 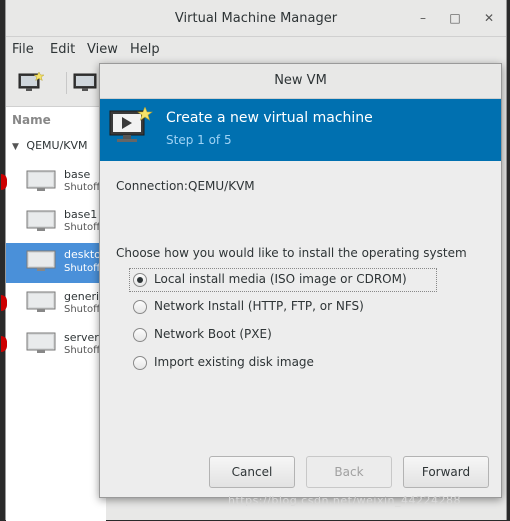 What do you see at coordinates (102, 49) in the screenshot?
I see `menu-view: View` at bounding box center [102, 49].